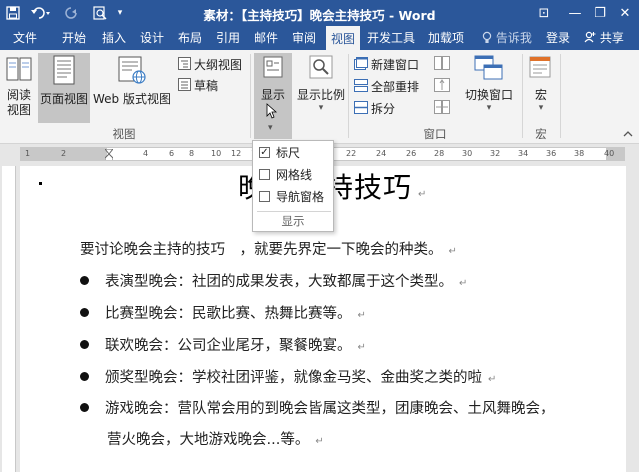 This screenshot has width=639, height=472. I want to click on list-item-continuation: 营火晚会，大地游戏晚会...等。 ↵, so click(215, 438).